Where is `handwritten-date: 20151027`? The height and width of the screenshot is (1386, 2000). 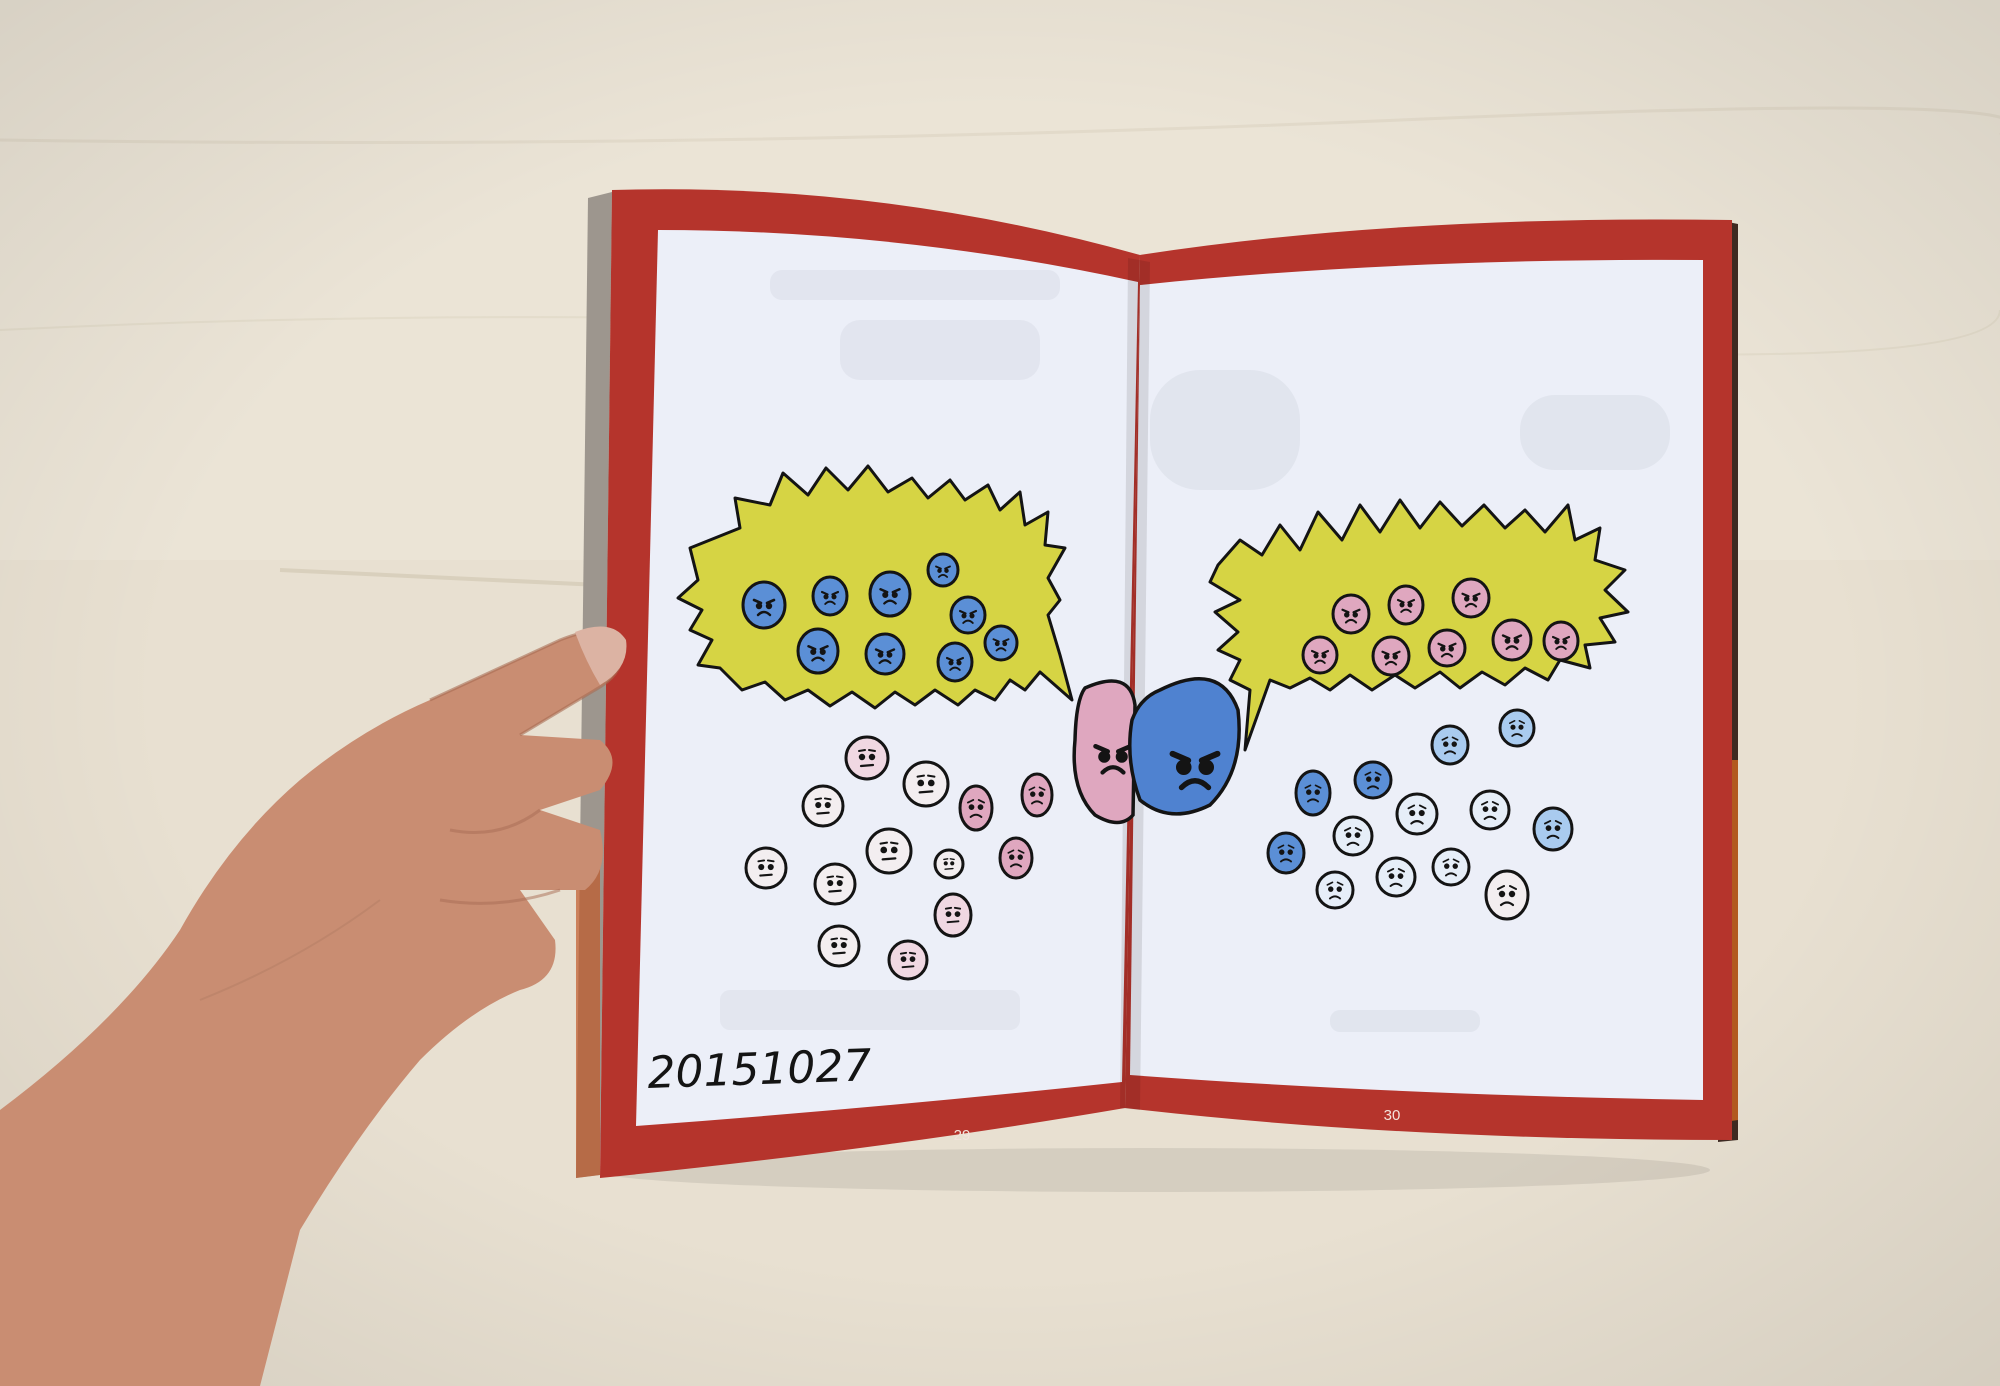
handwritten-date: 20151027 is located at coordinates (760, 1069).